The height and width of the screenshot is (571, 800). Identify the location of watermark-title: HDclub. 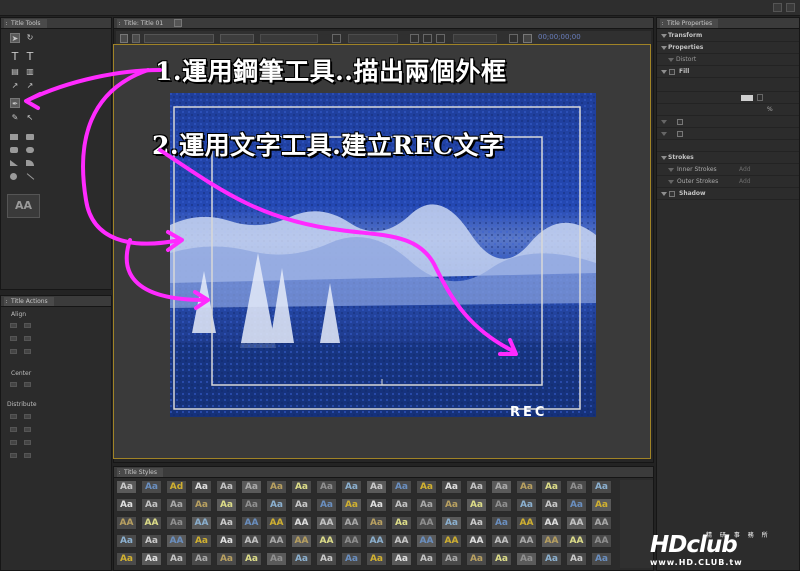
(694, 545).